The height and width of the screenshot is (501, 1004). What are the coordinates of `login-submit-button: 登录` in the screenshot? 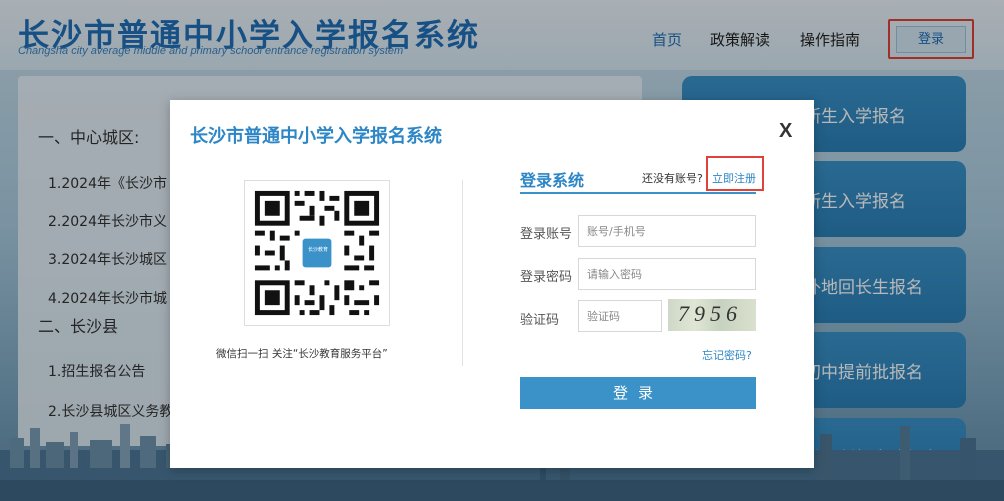 It's located at (638, 393).